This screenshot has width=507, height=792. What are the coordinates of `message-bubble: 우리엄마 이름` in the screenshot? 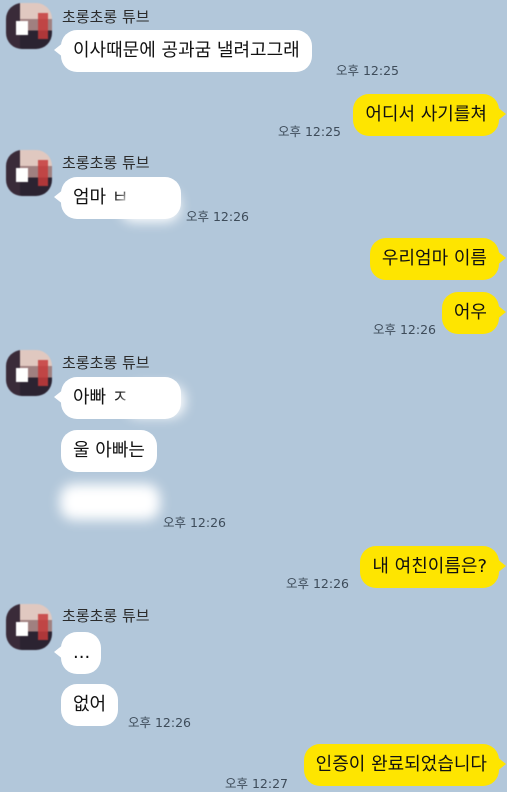 It's located at (438, 259).